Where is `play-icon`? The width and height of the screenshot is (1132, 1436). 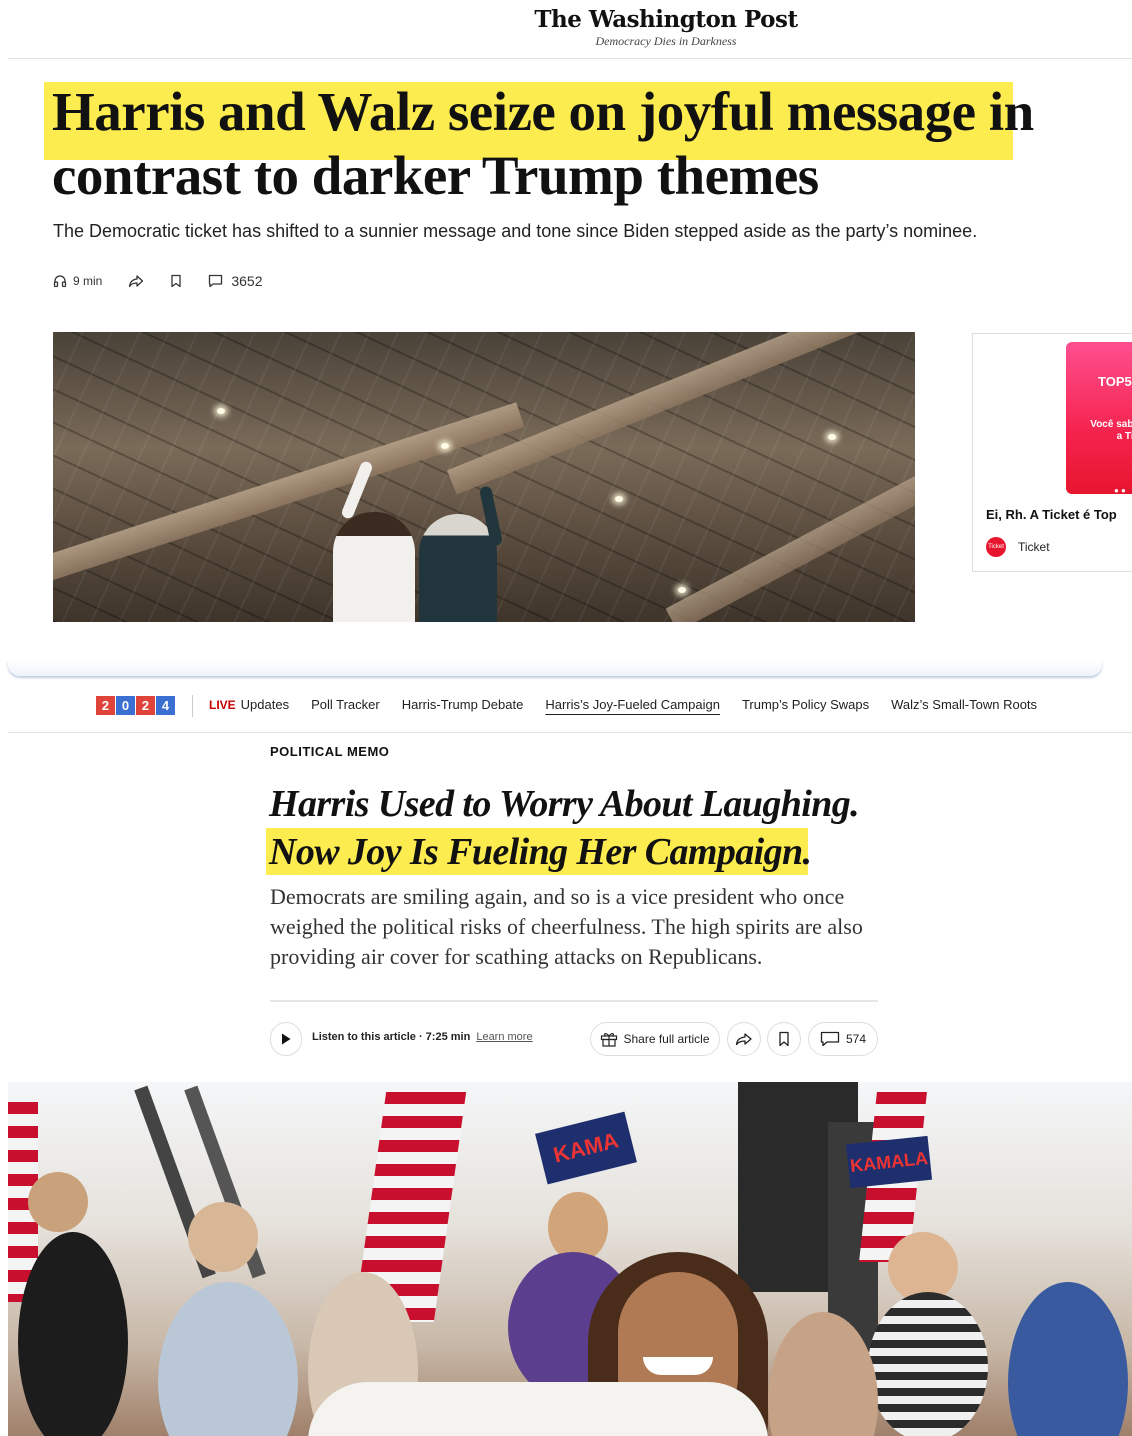 play-icon is located at coordinates (286, 1039).